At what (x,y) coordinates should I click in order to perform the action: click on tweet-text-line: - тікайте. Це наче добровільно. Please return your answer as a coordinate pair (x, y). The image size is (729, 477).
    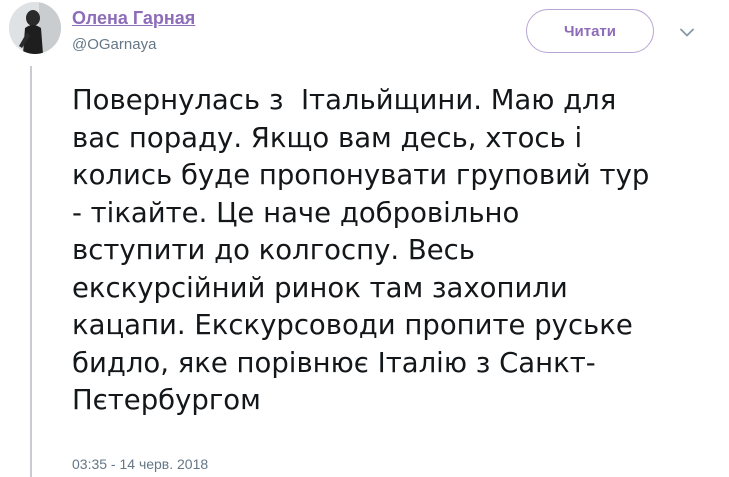
    Looking at the image, I should click on (296, 212).